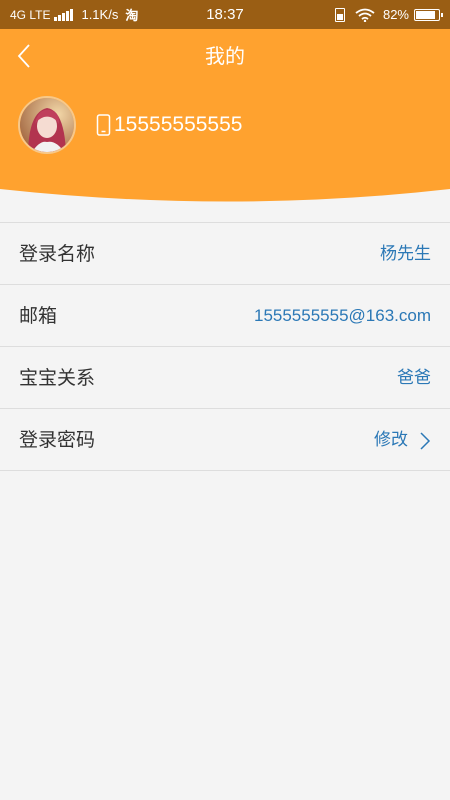  What do you see at coordinates (57, 254) in the screenshot?
I see `list-item-label: 登录名称` at bounding box center [57, 254].